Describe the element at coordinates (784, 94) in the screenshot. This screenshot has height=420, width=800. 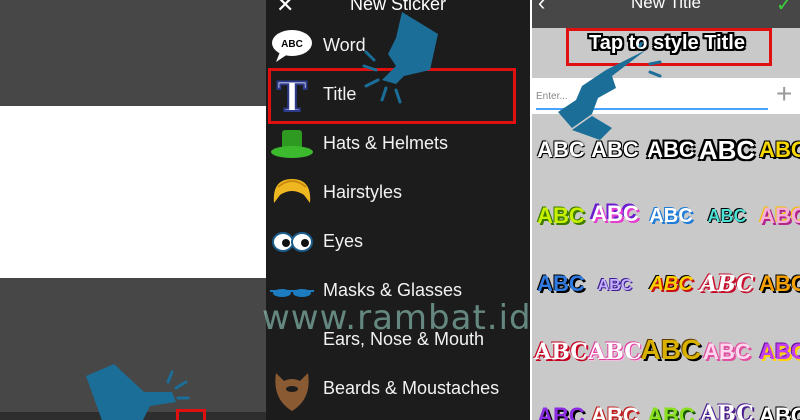
I see `add-icon: +` at that location.